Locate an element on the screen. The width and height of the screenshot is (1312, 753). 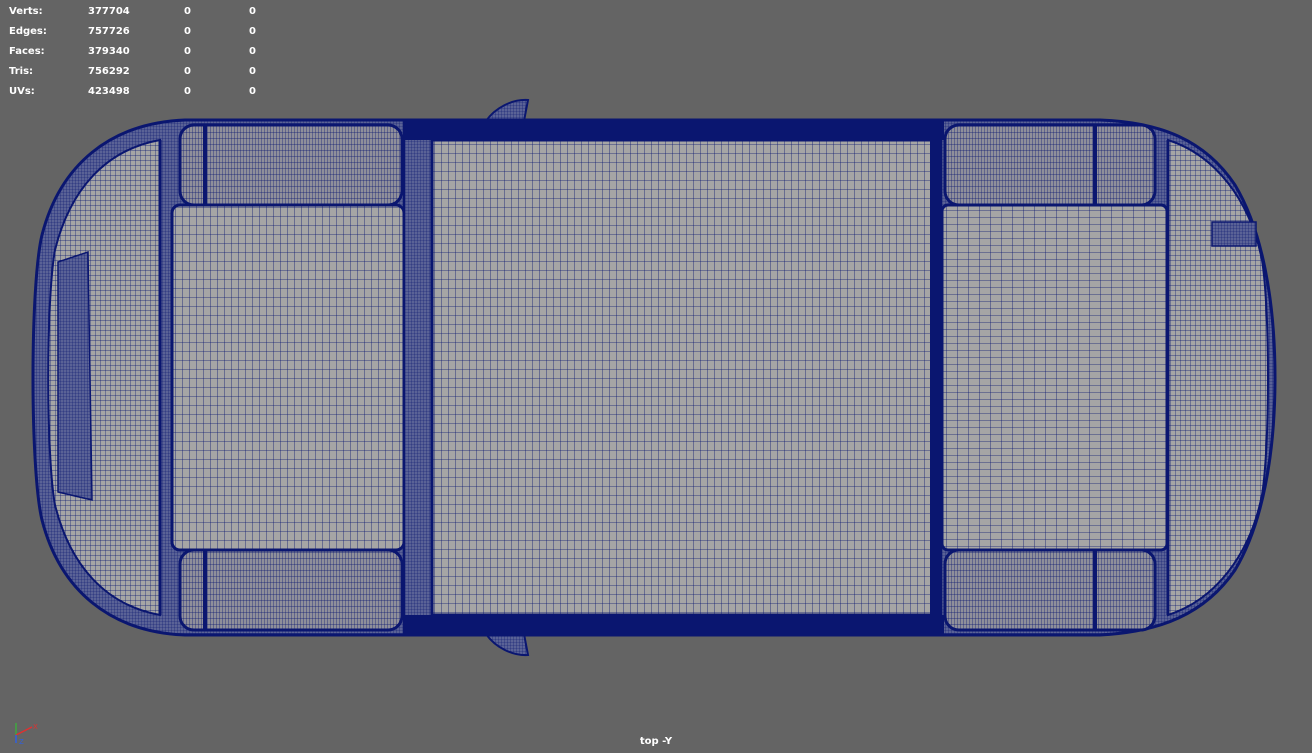
trunk-panel is located at coordinates (1054, 377).